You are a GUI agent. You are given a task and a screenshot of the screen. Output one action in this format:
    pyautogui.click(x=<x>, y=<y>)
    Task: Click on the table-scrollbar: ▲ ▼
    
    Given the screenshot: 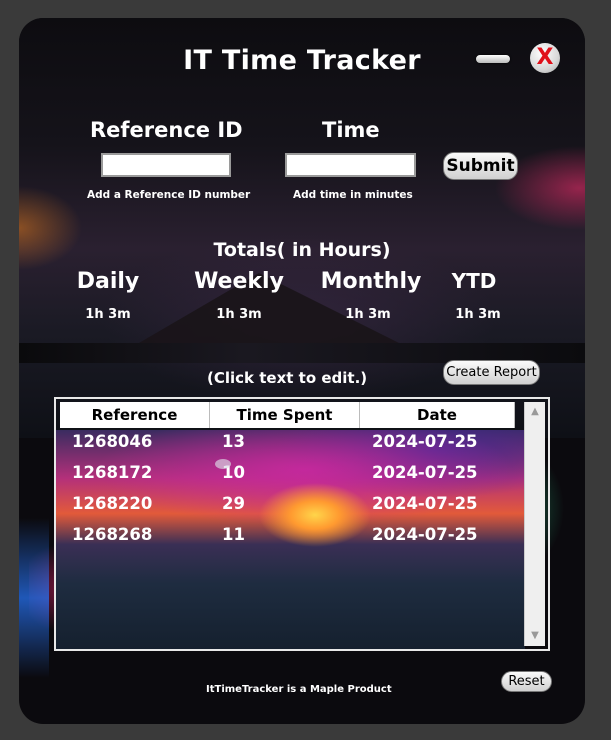 What is the action you would take?
    pyautogui.click(x=534, y=524)
    